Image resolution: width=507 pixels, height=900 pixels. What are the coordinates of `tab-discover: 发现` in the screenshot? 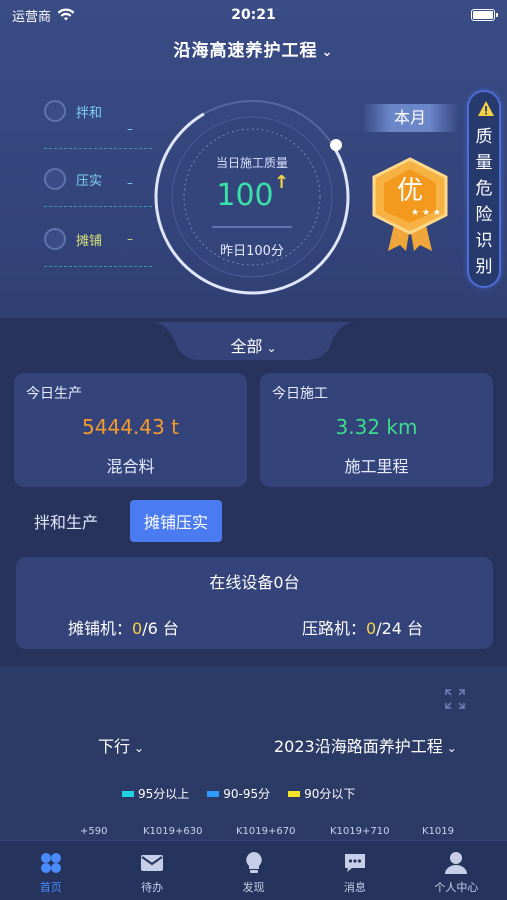 It's located at (253, 870).